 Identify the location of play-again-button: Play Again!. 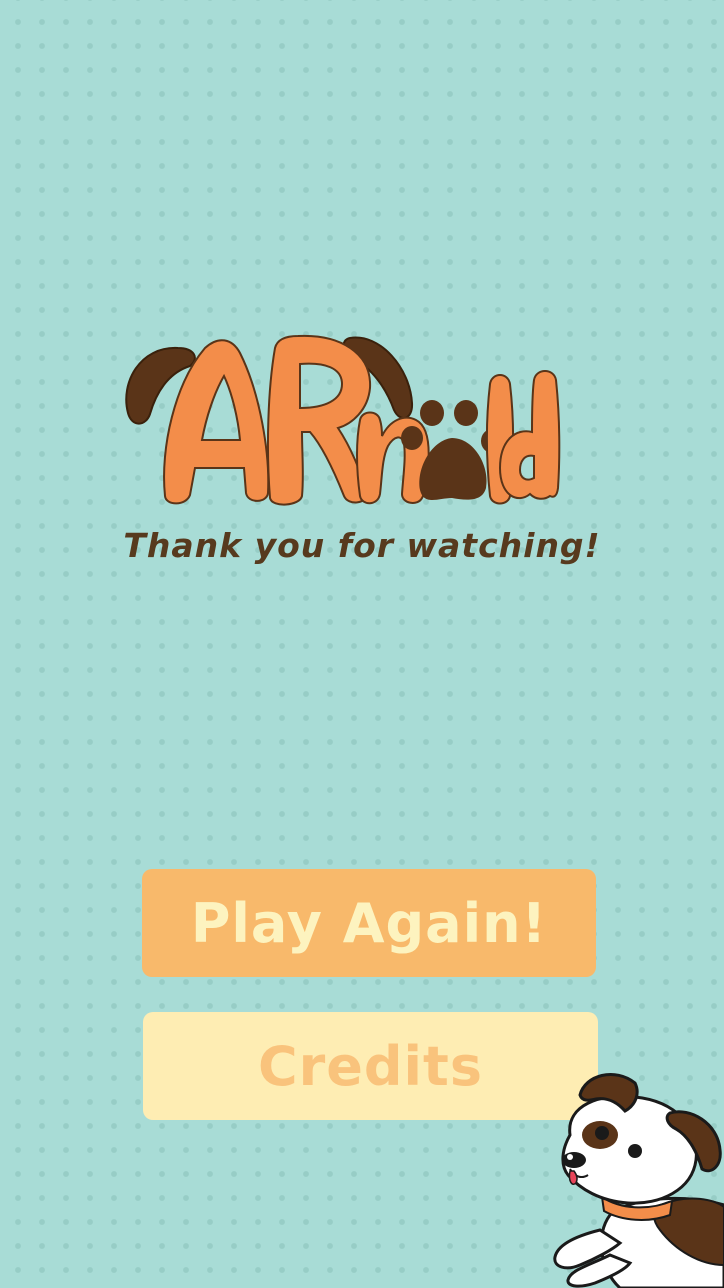
(369, 923).